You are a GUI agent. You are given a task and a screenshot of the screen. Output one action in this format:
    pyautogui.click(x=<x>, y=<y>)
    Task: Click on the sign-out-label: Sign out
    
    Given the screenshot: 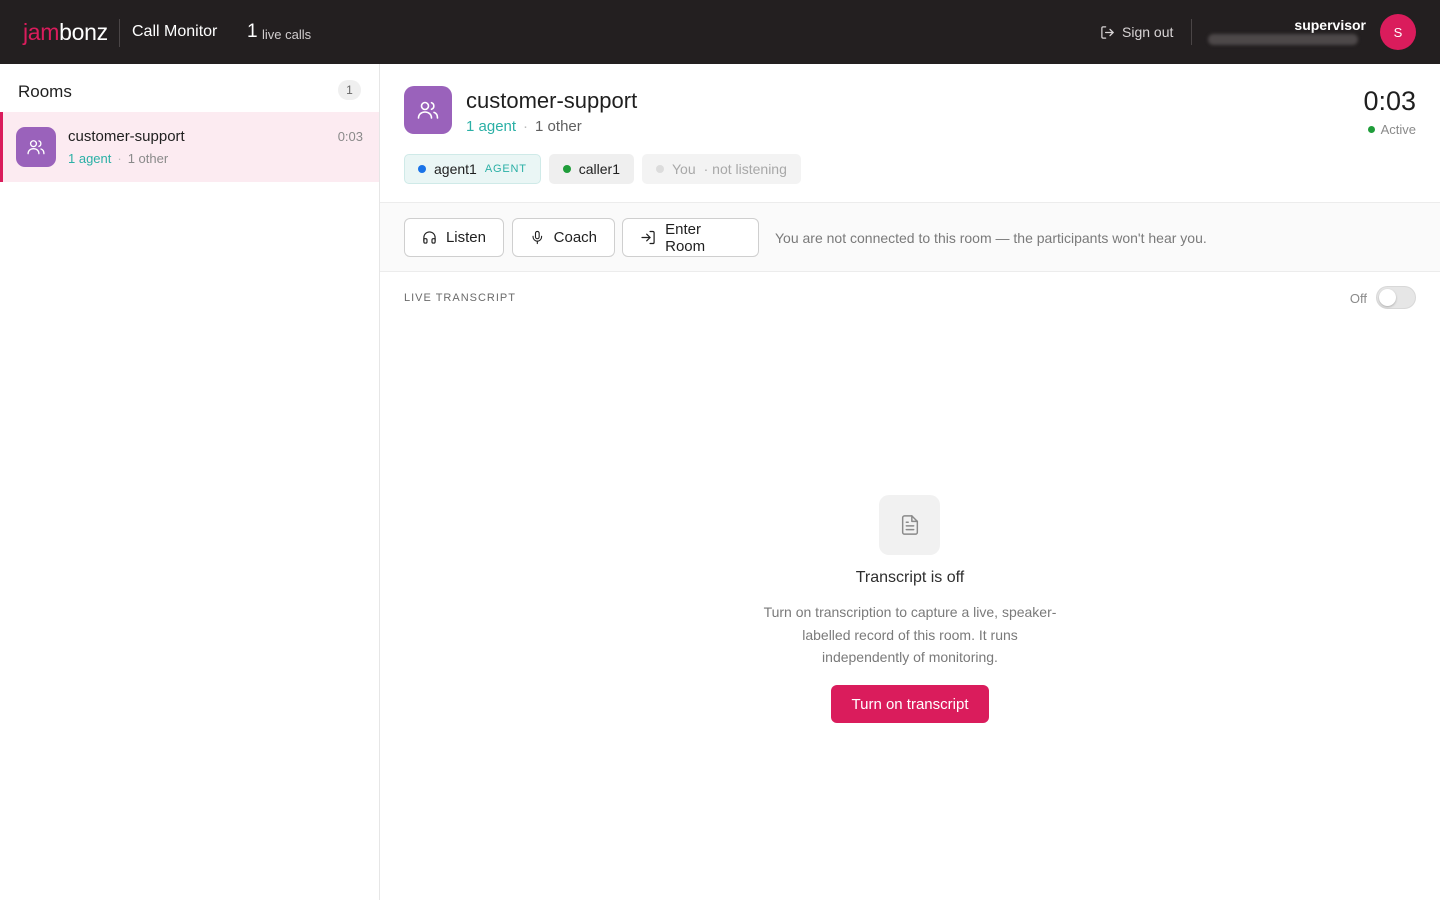 What is the action you would take?
    pyautogui.click(x=1148, y=32)
    